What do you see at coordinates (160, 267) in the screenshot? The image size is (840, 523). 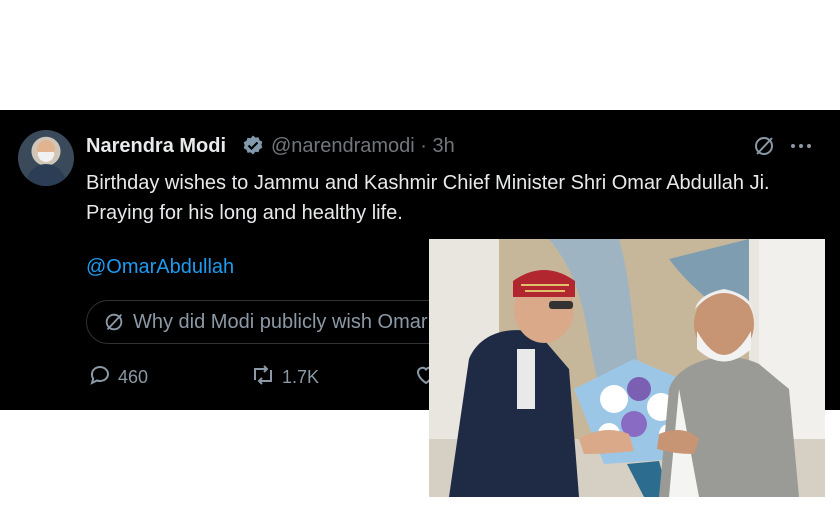 I see `mention-link: @OmarAbdullah` at bounding box center [160, 267].